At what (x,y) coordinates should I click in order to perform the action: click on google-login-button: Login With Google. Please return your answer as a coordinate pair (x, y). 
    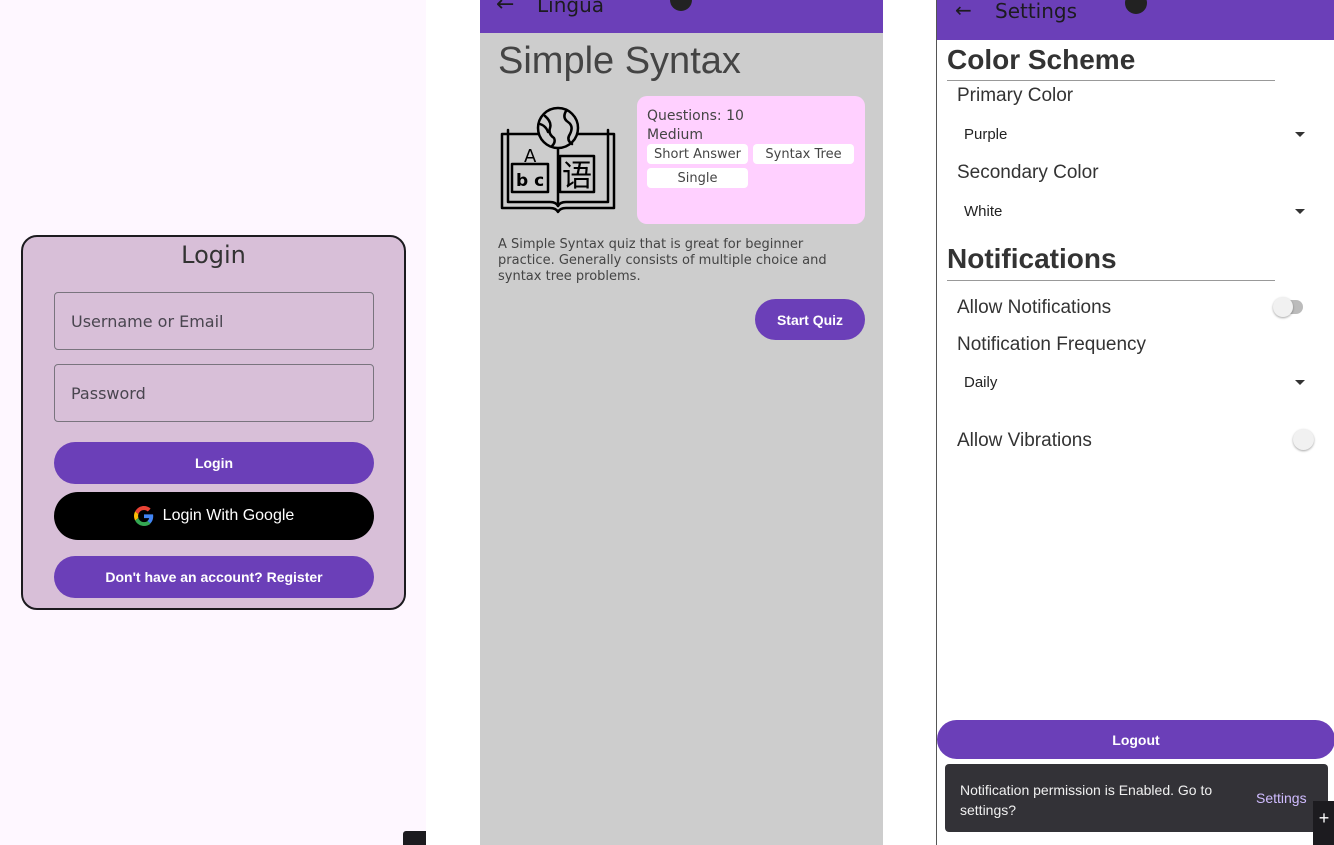
    Looking at the image, I should click on (214, 516).